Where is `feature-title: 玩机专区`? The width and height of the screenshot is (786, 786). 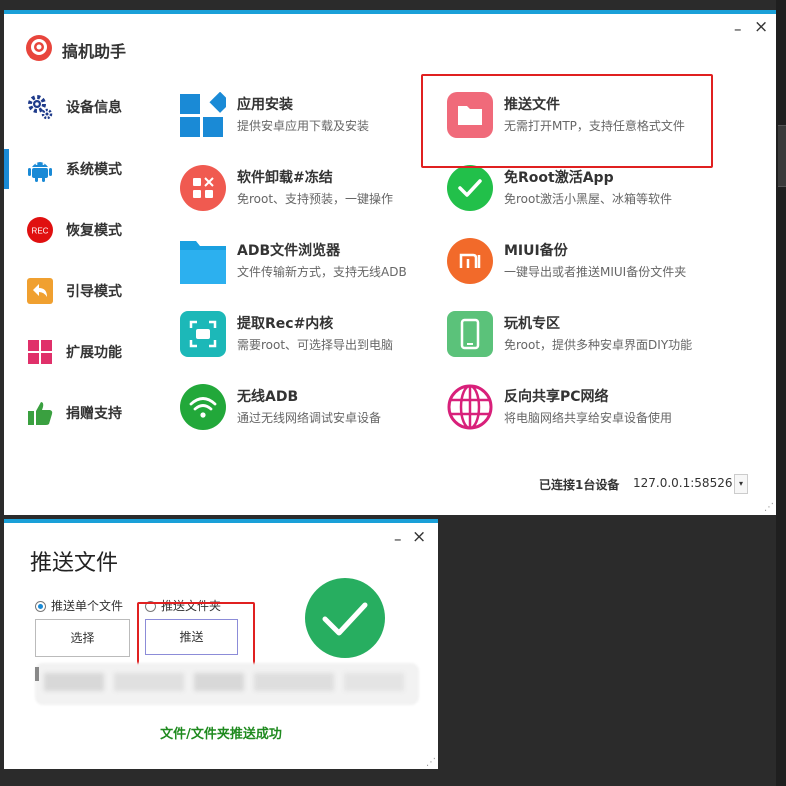 feature-title: 玩机专区 is located at coordinates (532, 324).